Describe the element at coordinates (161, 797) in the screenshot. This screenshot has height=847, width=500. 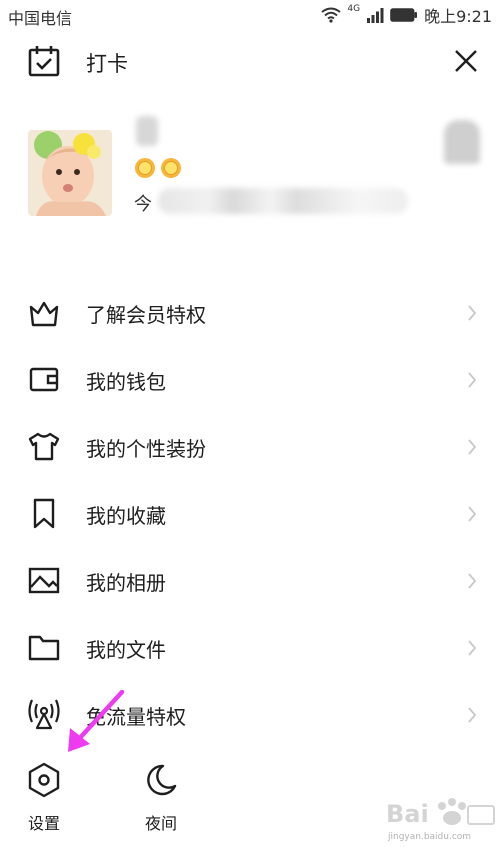
I see `night-mode-button: 夜间` at that location.